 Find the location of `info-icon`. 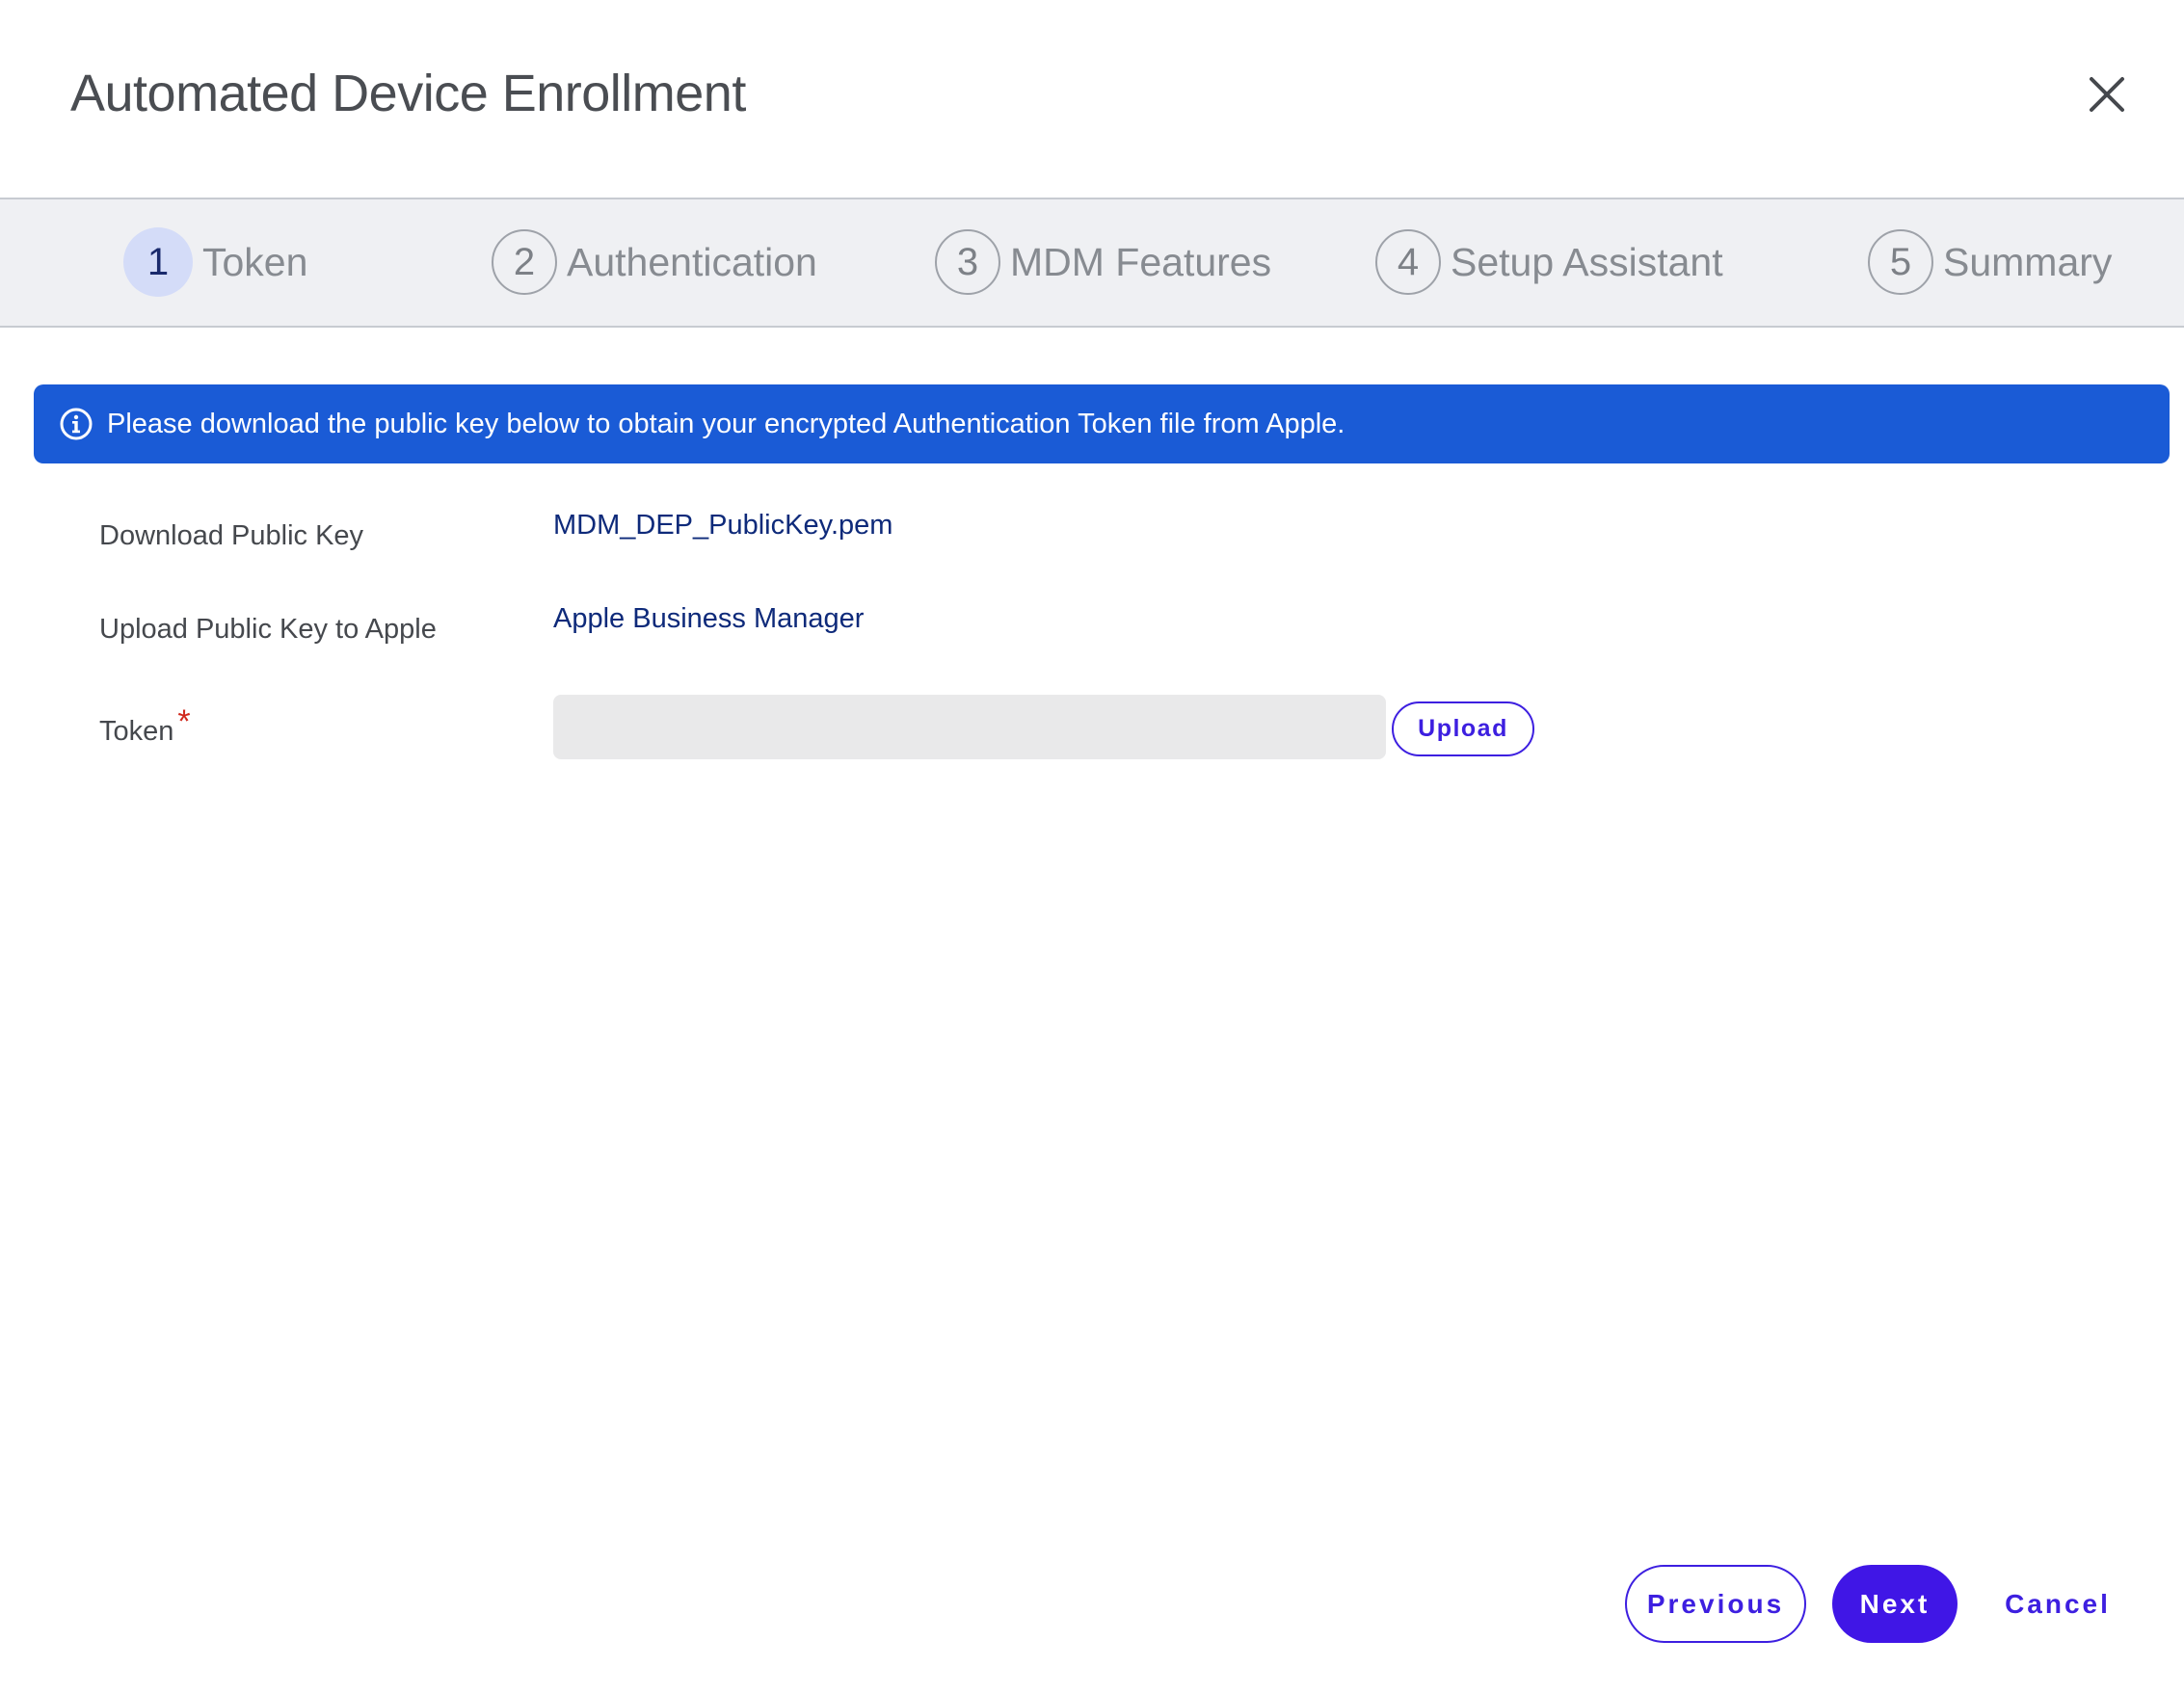

info-icon is located at coordinates (77, 424).